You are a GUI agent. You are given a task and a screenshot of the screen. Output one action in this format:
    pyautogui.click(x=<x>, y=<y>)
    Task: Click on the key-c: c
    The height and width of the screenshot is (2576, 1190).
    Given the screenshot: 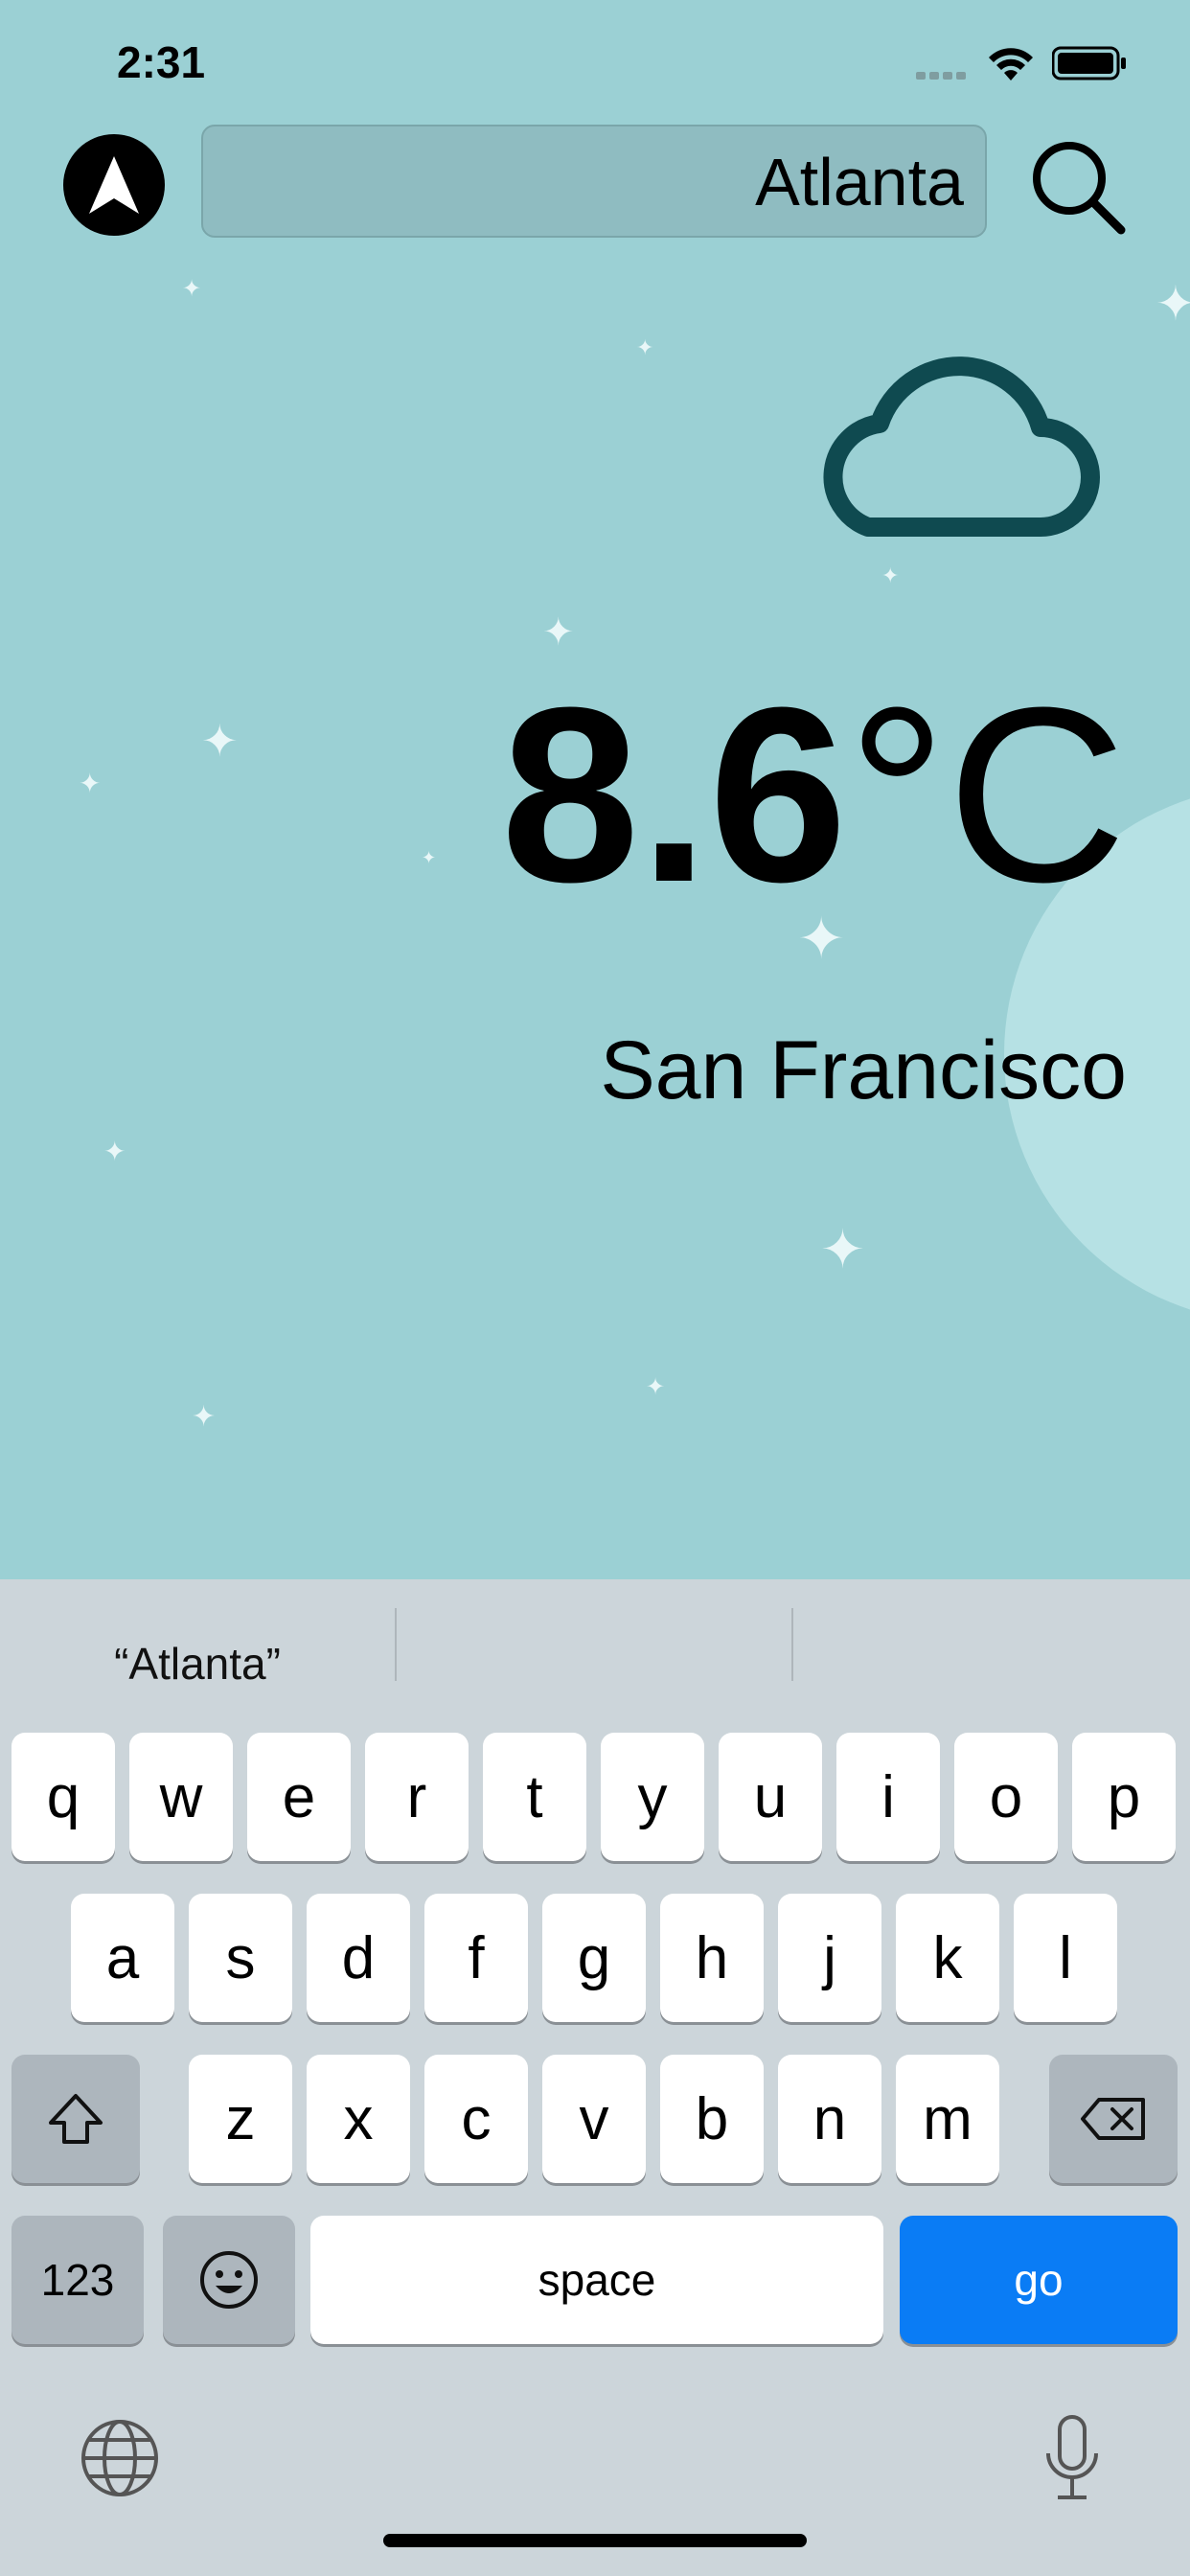 What is the action you would take?
    pyautogui.click(x=476, y=2119)
    